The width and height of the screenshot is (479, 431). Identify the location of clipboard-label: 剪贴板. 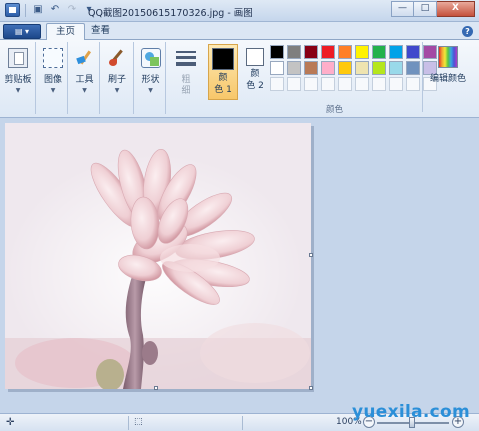
(18, 80).